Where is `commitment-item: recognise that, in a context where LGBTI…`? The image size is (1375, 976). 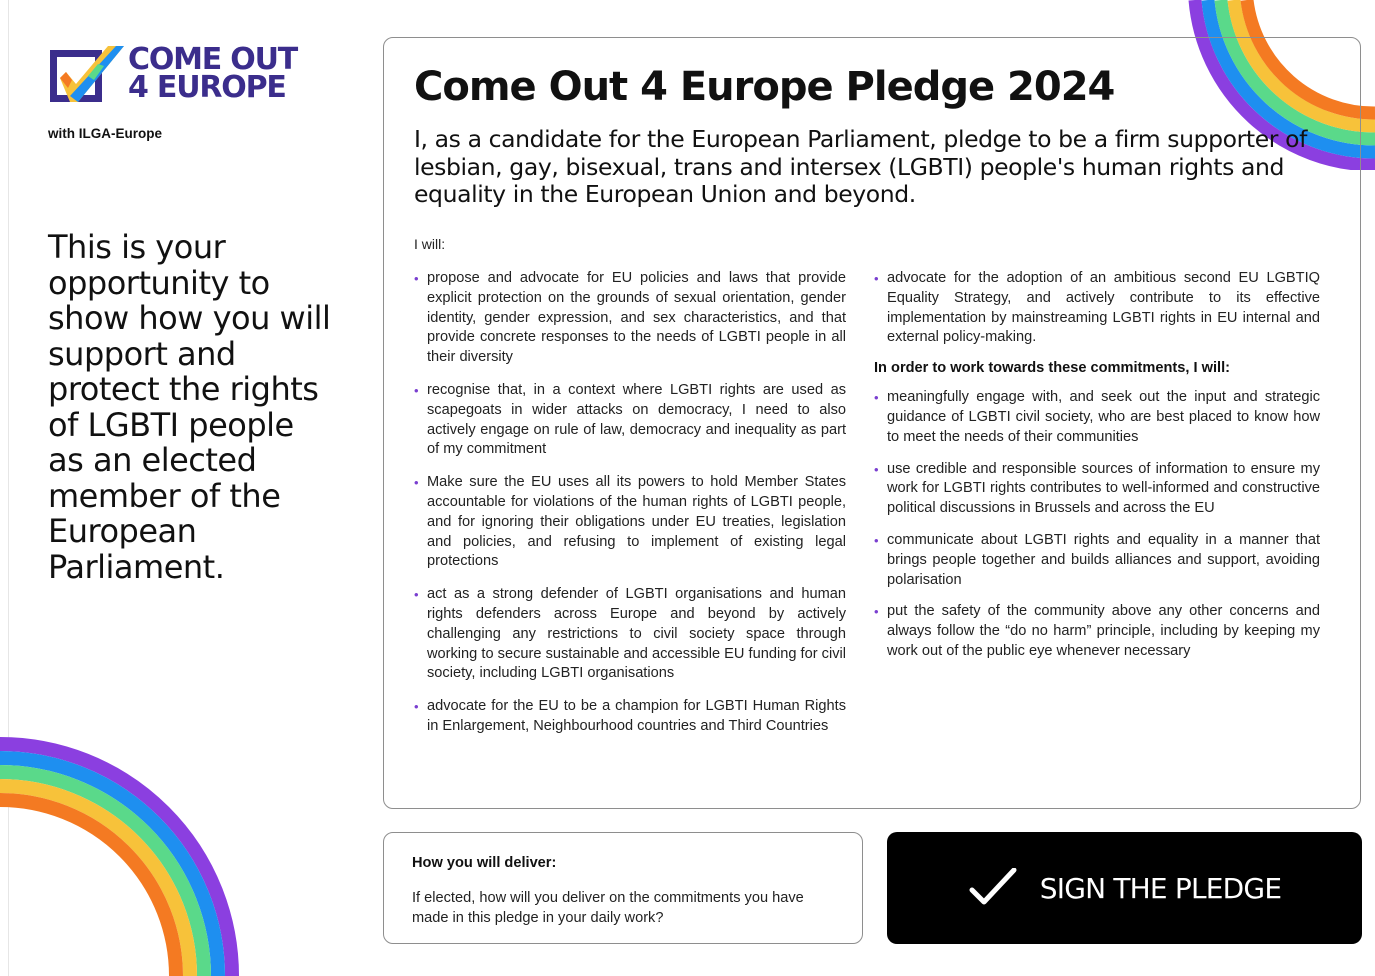
commitment-item: recognise that, in a context where LGBTI… is located at coordinates (630, 420).